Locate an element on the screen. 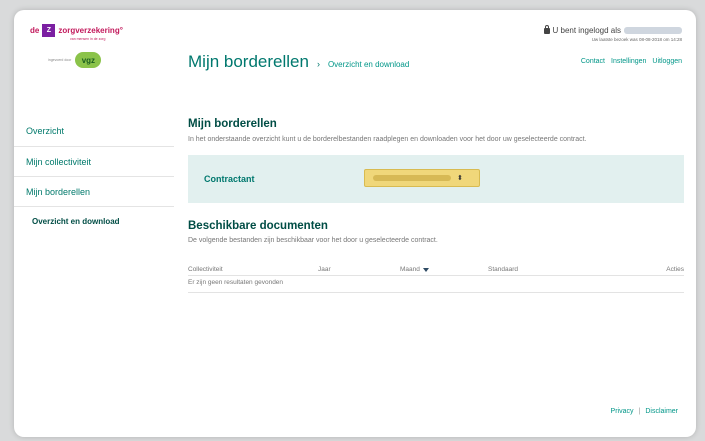 This screenshot has width=705, height=441. login-text: U bent ingelogd als is located at coordinates (587, 30).